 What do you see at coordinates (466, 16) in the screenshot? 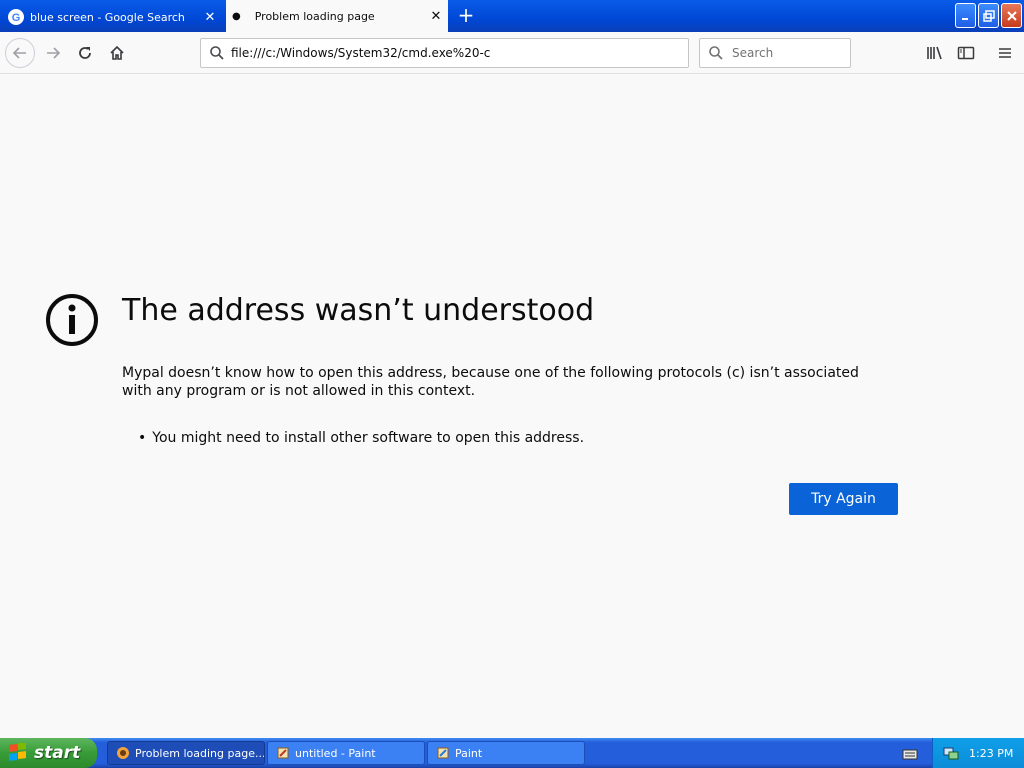
I see `new-tab-plus-icon: +` at bounding box center [466, 16].